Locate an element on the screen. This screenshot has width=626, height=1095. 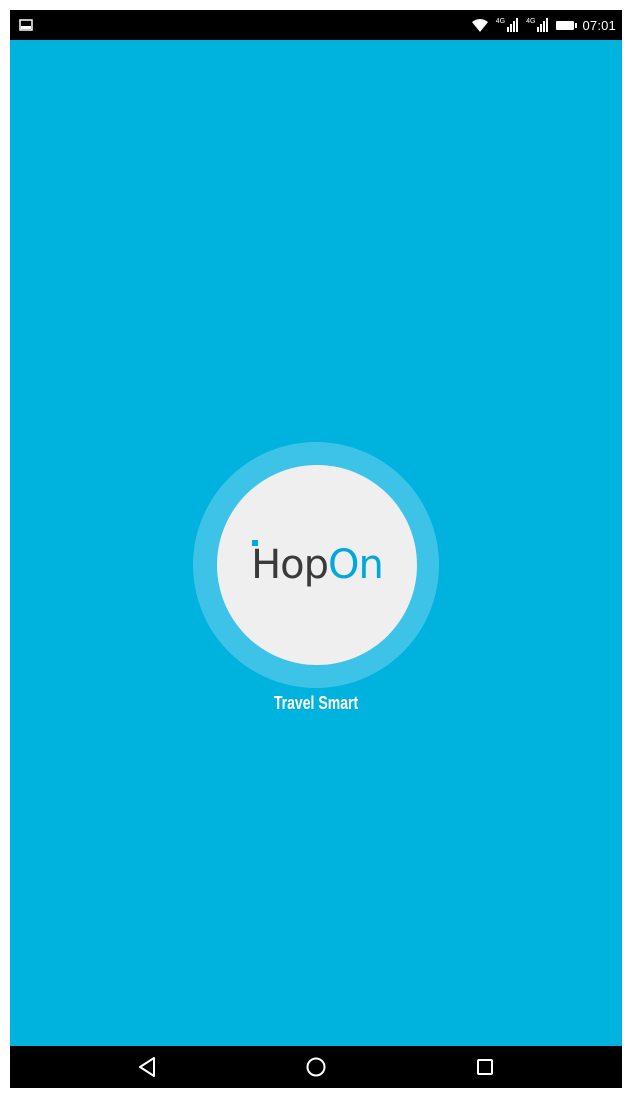
back-button is located at coordinates (147, 1067).